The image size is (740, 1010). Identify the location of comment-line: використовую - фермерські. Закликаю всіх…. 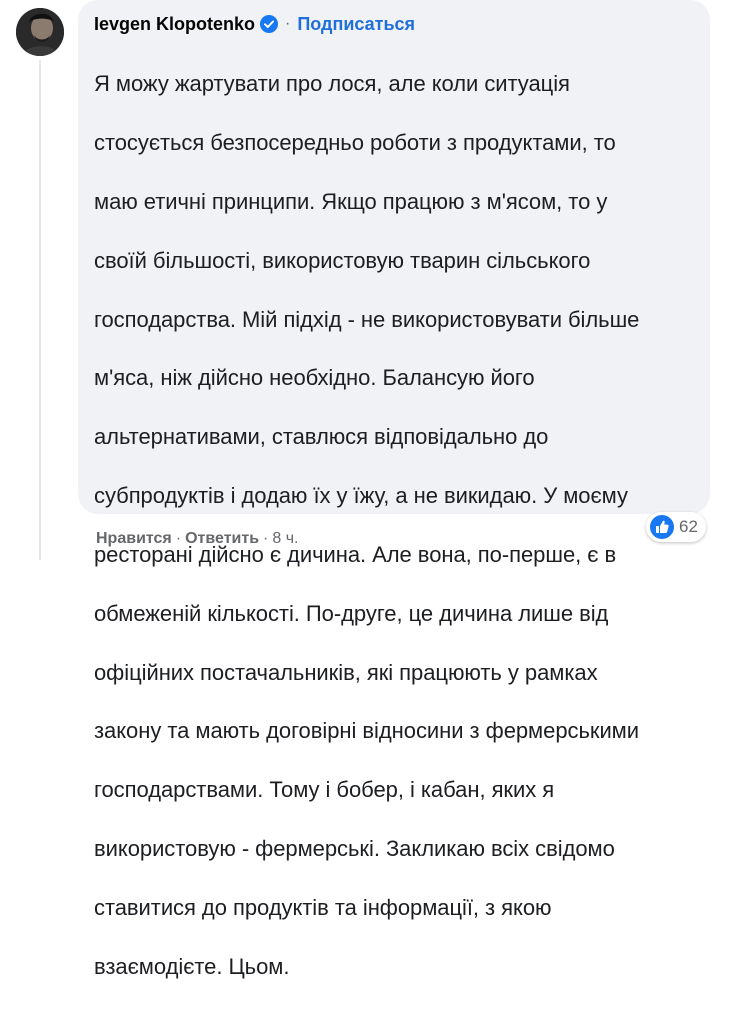
(354, 848).